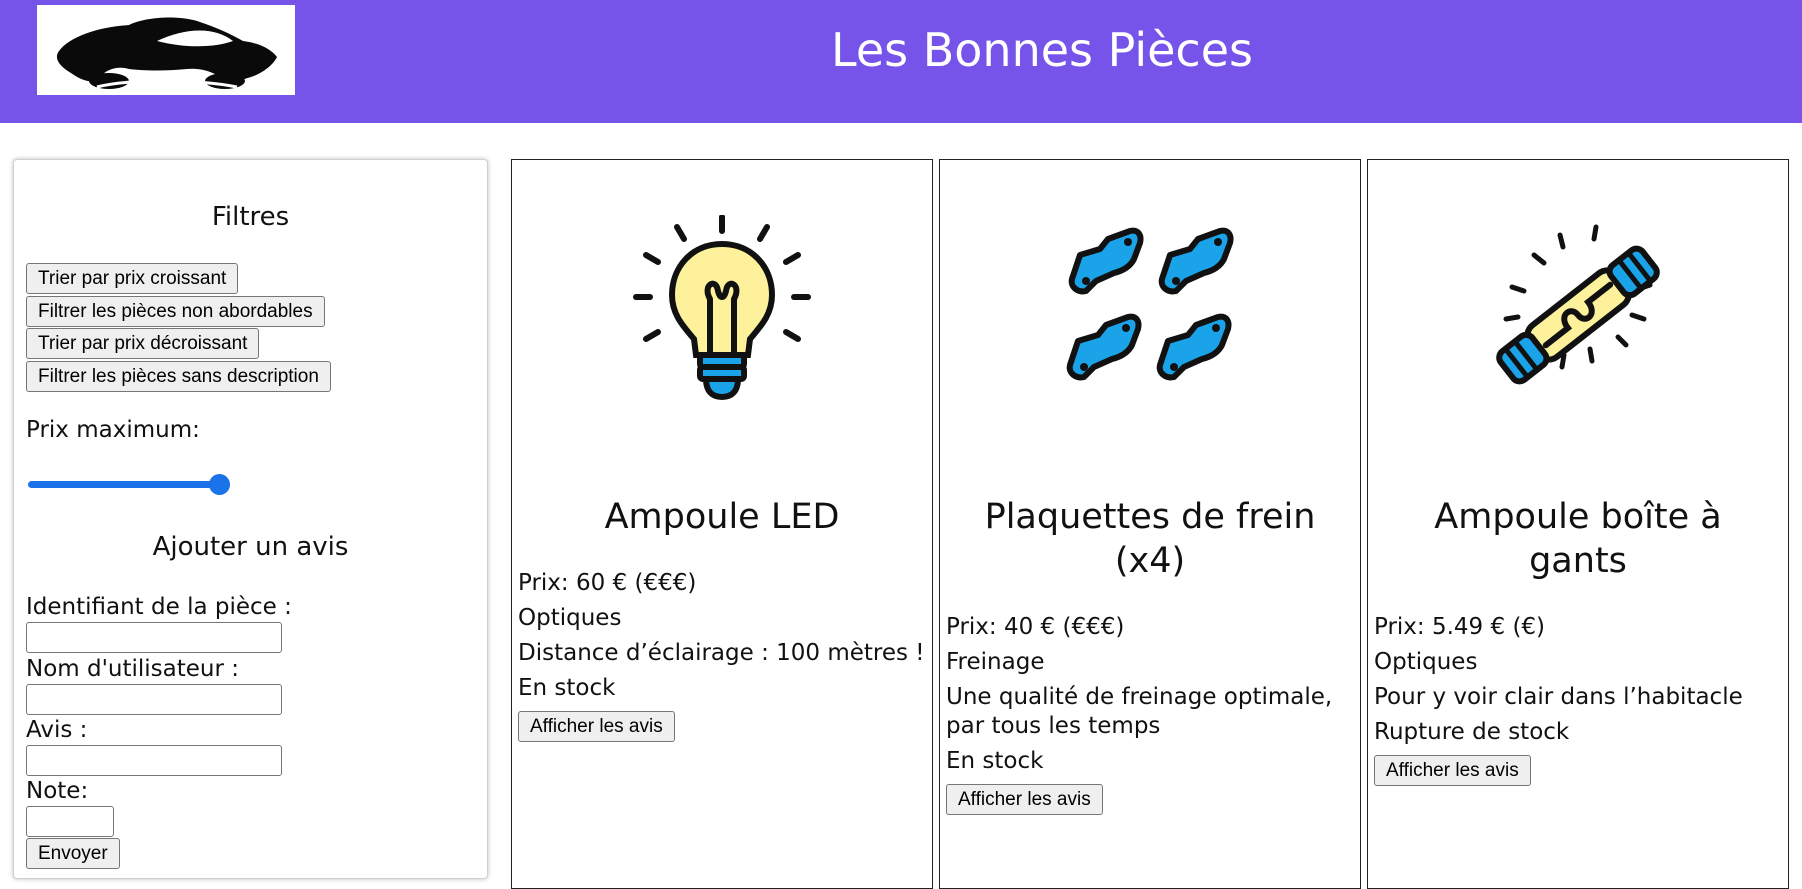 The width and height of the screenshot is (1802, 889). Describe the element at coordinates (722, 517) in the screenshot. I see `product-name: Ampoule LED` at that location.